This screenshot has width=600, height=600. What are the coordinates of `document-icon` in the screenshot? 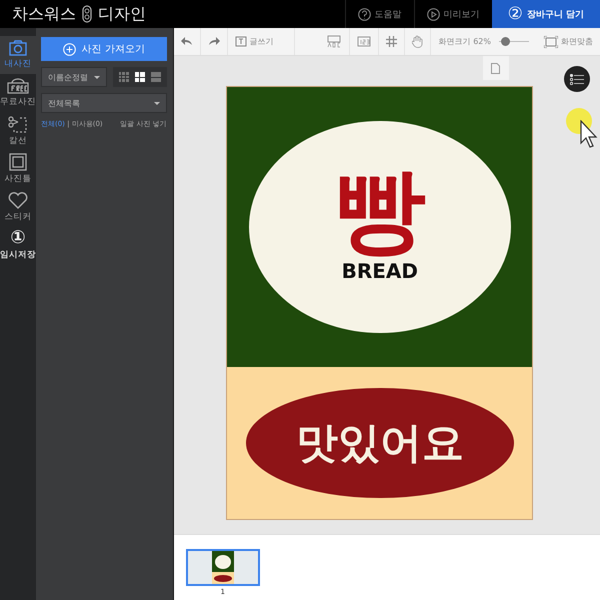 It's located at (495, 68).